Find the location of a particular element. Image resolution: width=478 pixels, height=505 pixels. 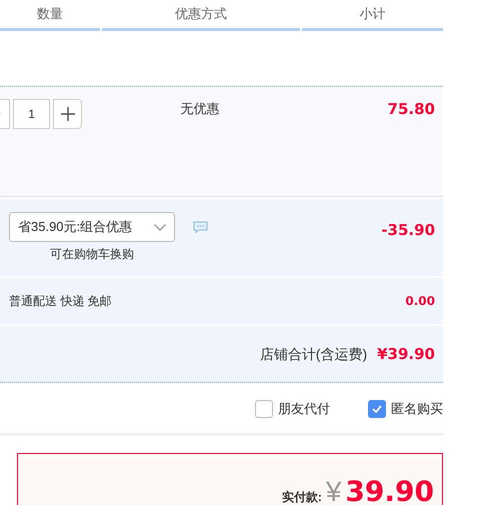

plus-icon is located at coordinates (67, 114).